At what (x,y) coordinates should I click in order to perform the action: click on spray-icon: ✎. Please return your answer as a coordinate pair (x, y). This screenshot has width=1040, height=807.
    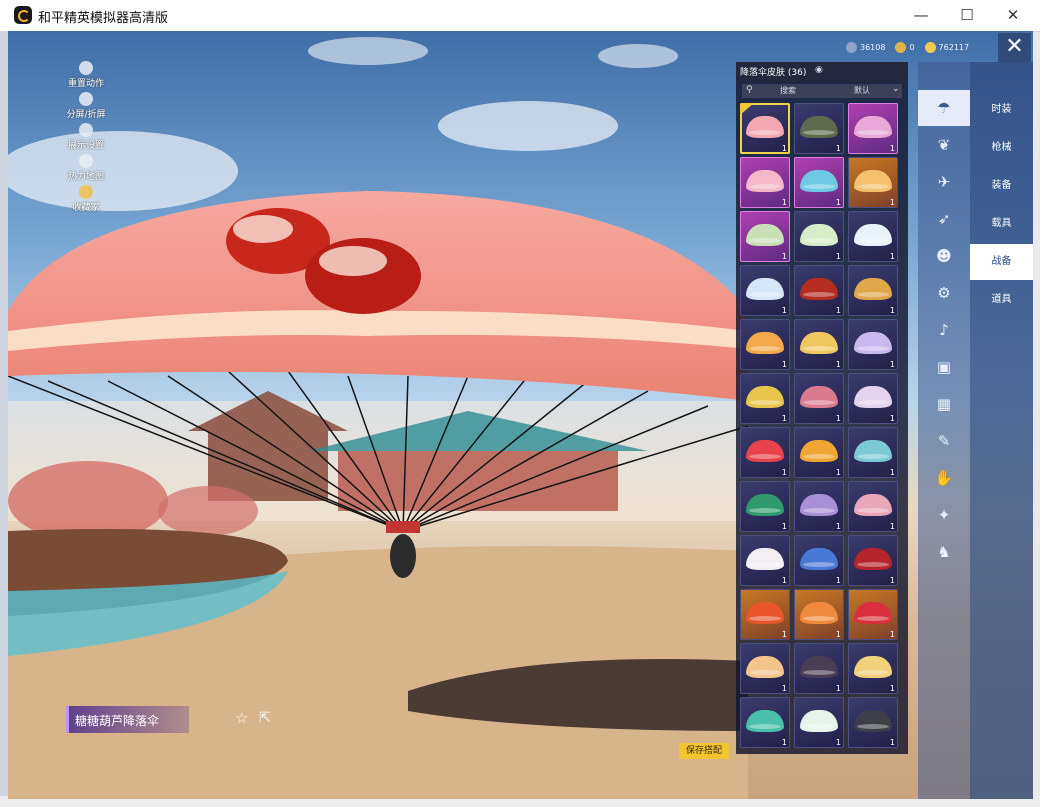
    Looking at the image, I should click on (944, 441).